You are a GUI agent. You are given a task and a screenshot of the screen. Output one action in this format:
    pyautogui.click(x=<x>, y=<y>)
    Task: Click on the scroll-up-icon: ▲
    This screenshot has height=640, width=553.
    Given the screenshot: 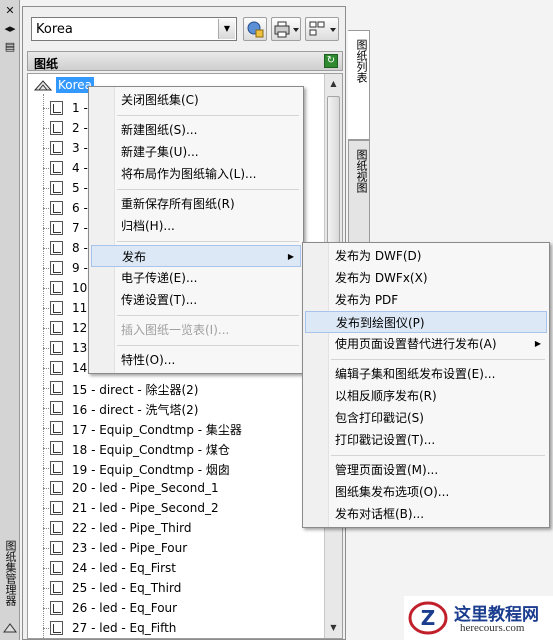 What is the action you would take?
    pyautogui.click(x=333, y=84)
    